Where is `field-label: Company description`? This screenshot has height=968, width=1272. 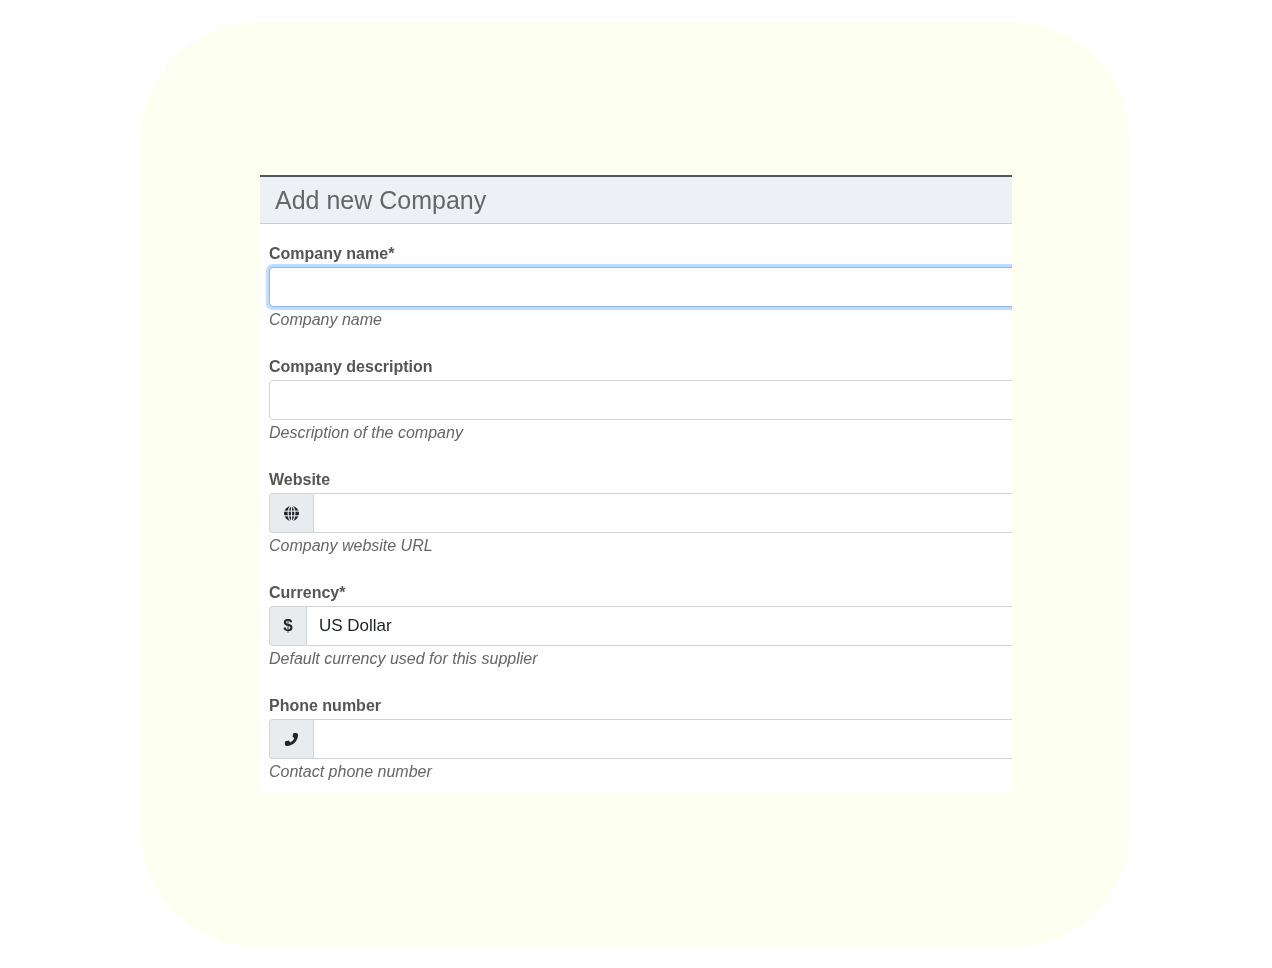 field-label: Company description is located at coordinates (351, 367).